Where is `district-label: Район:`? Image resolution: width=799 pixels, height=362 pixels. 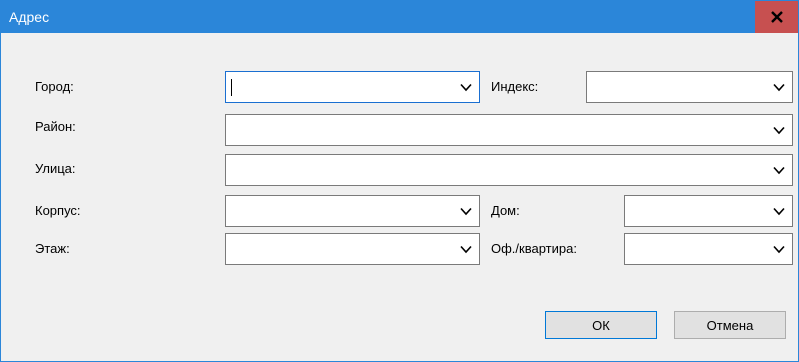 district-label: Район: is located at coordinates (55, 126).